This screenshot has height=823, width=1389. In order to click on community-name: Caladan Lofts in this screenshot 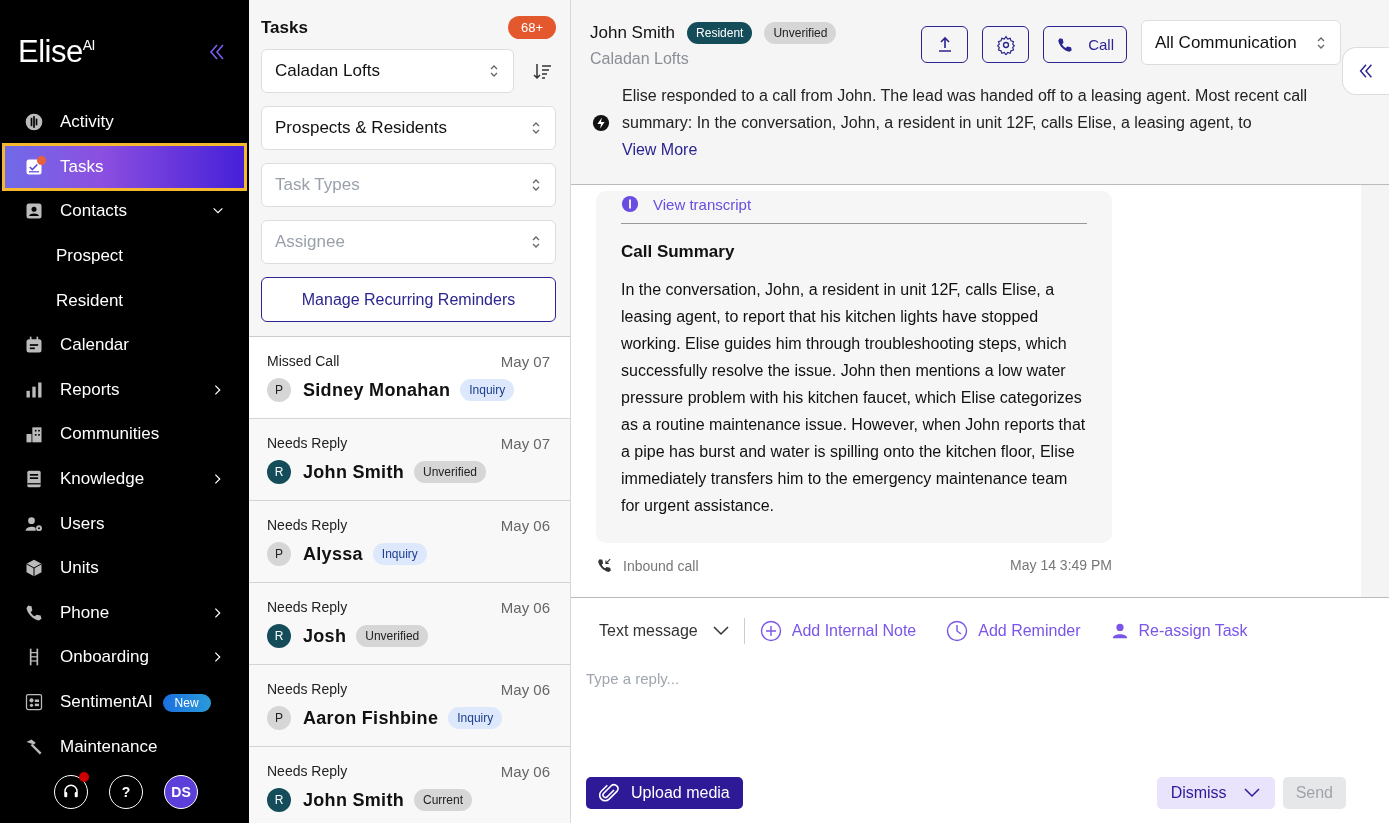, I will do `click(640, 59)`.